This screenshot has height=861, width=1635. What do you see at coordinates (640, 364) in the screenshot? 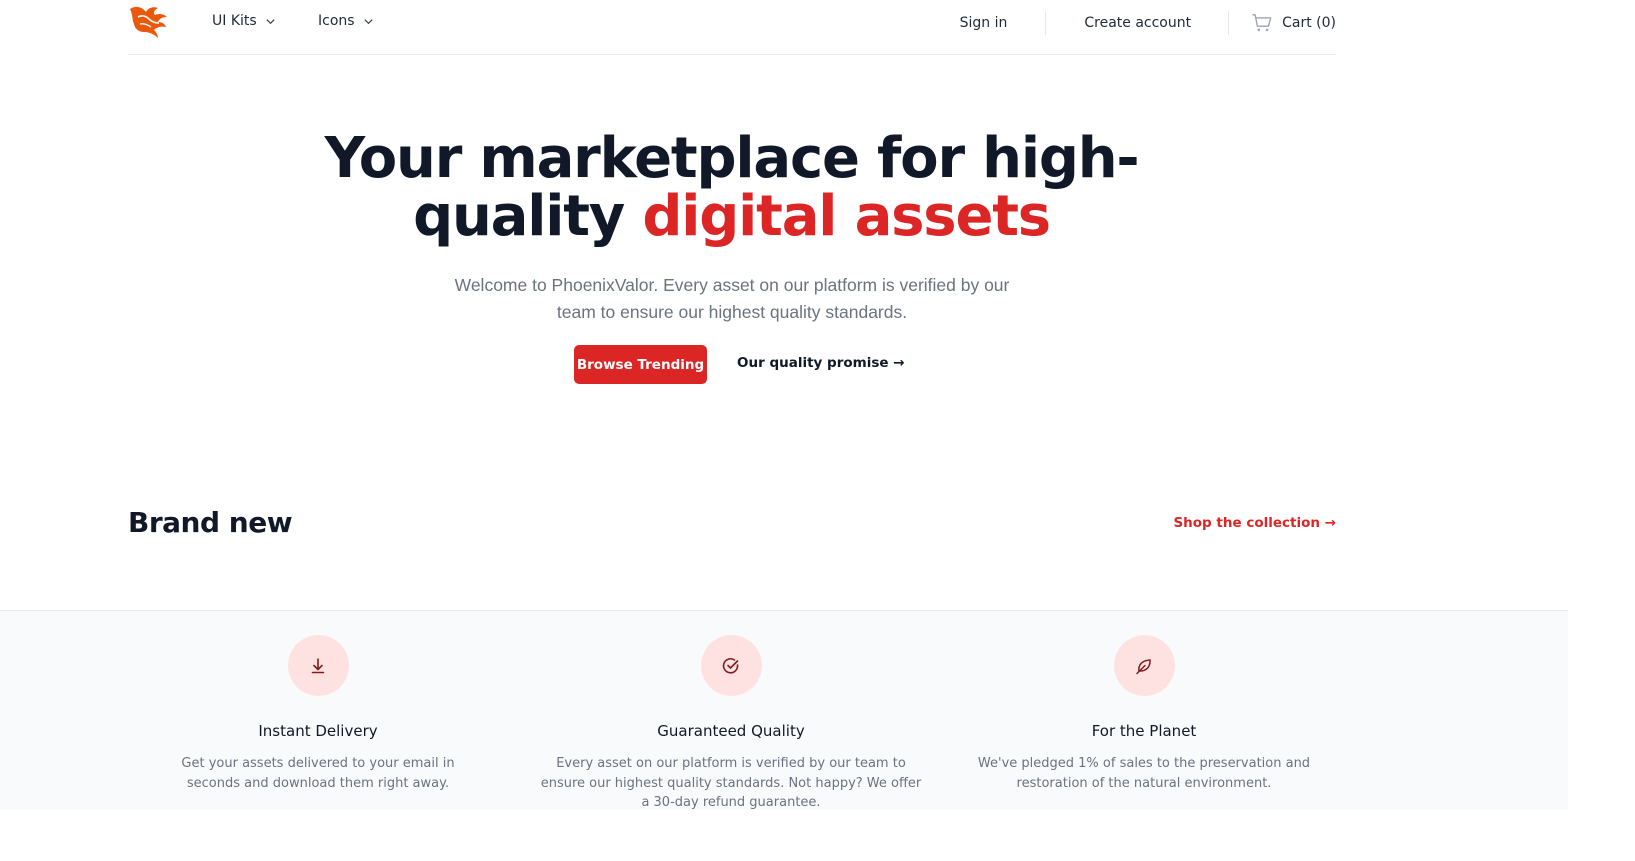
I see `browse-trending-button: Browse Trending` at bounding box center [640, 364].